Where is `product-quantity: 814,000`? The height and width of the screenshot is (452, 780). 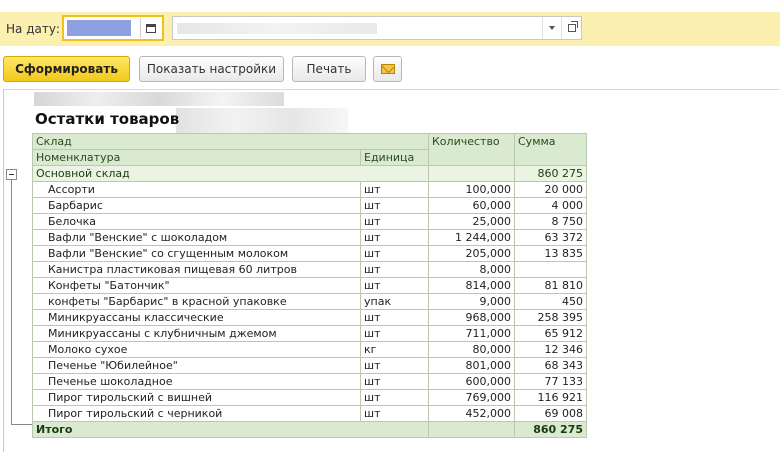
product-quantity: 814,000 is located at coordinates (471, 285).